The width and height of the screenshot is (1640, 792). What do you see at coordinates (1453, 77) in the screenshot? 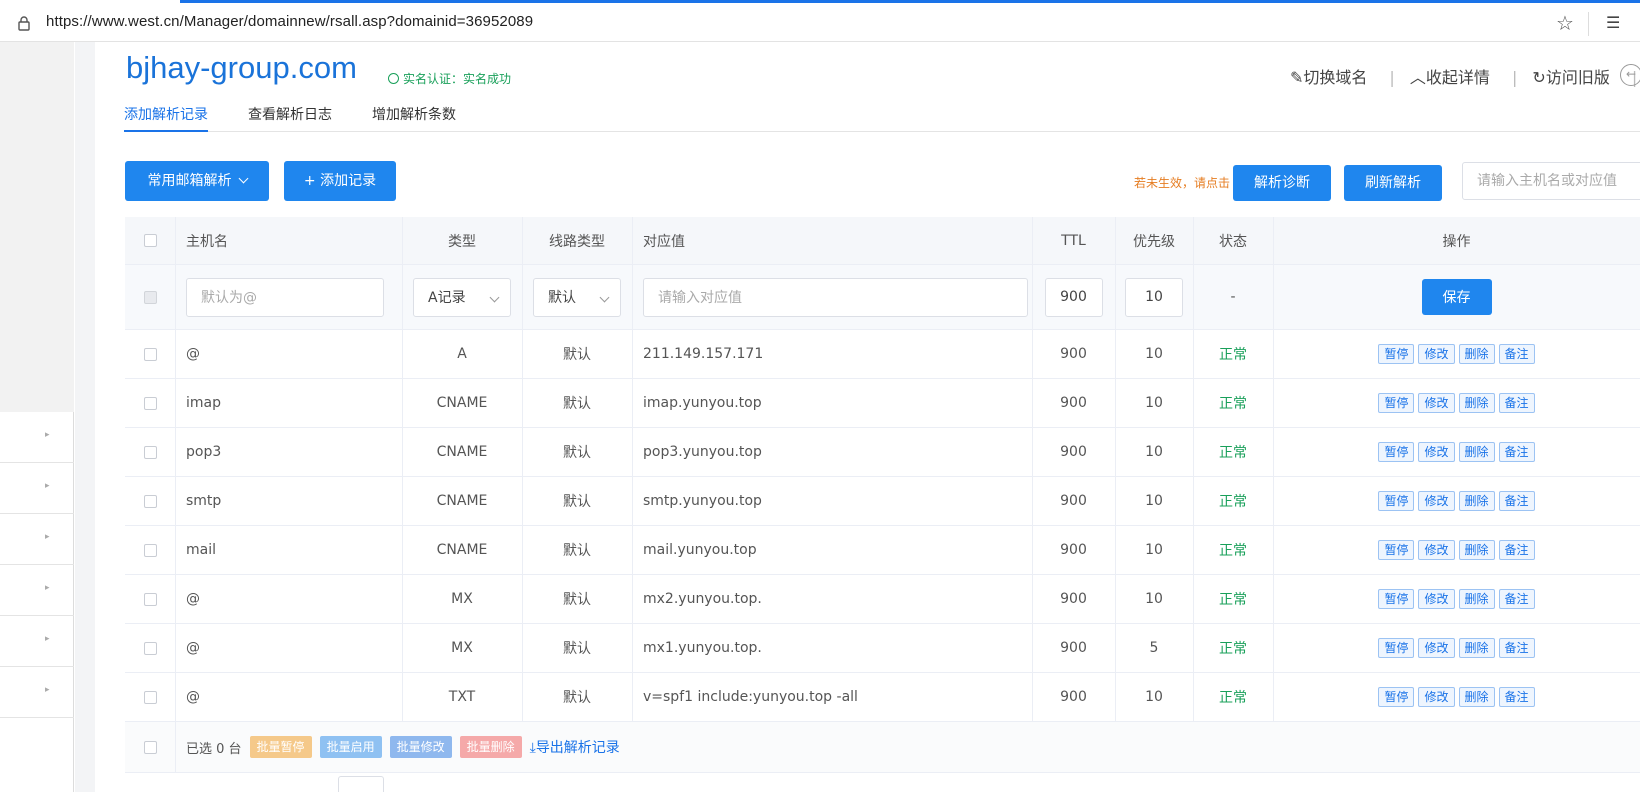
I see `collapse-details-link: ︿收起详情` at bounding box center [1453, 77].